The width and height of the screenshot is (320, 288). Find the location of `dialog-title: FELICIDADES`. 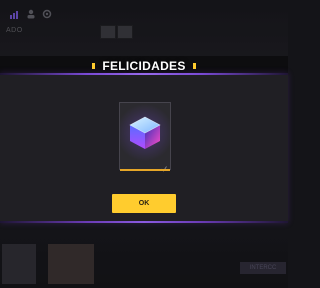

dialog-title: FELICIDADES is located at coordinates (144, 66).